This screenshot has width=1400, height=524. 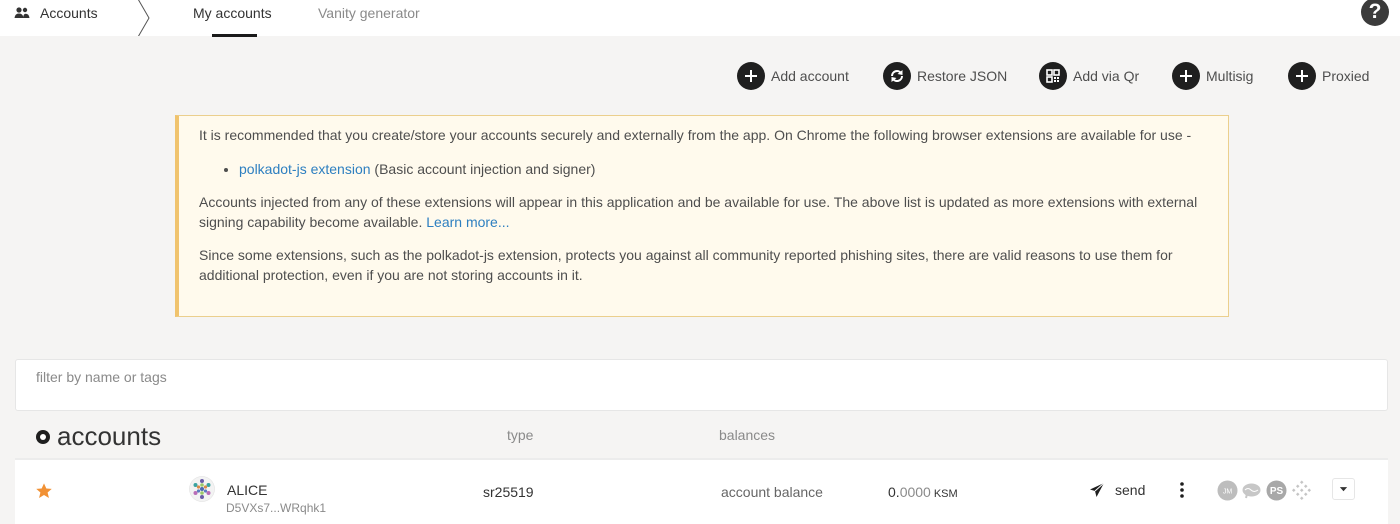 I want to click on top-nav: Accounts My accounts Vanity generator ?, so click(x=700, y=18).